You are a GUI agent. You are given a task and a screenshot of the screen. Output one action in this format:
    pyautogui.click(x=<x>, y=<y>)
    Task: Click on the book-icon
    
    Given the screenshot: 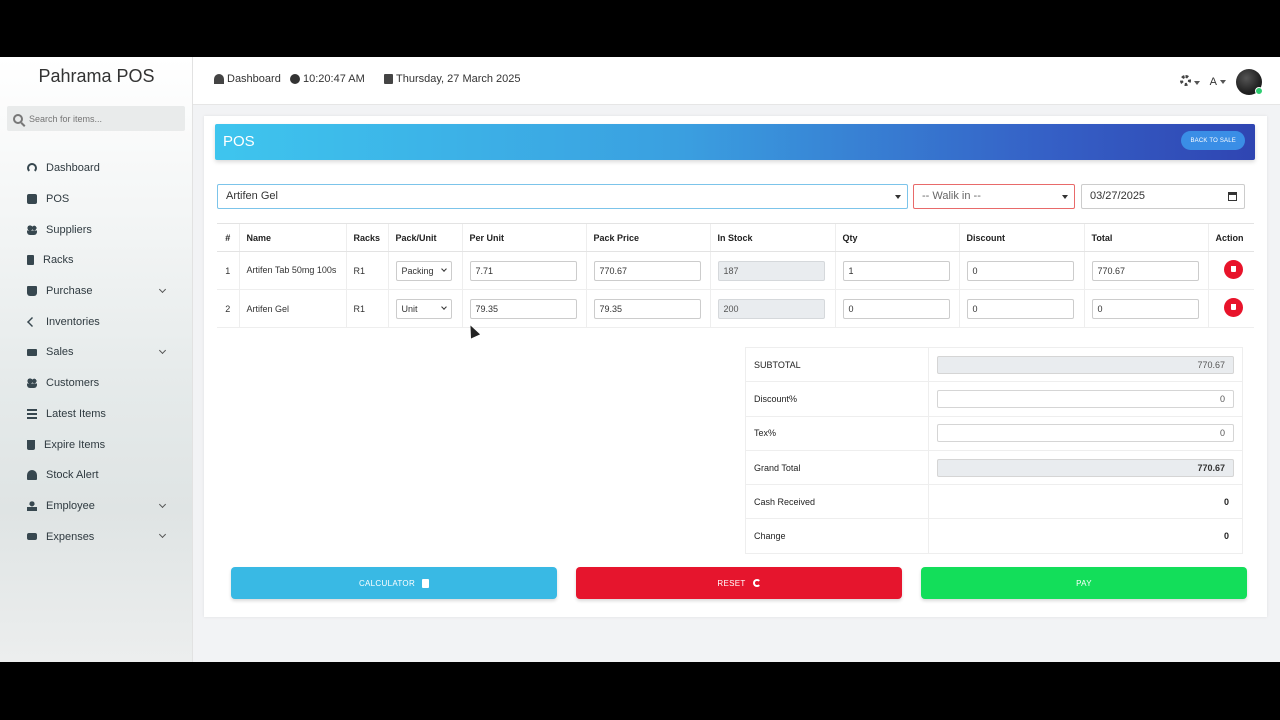 What is the action you would take?
    pyautogui.click(x=30, y=260)
    